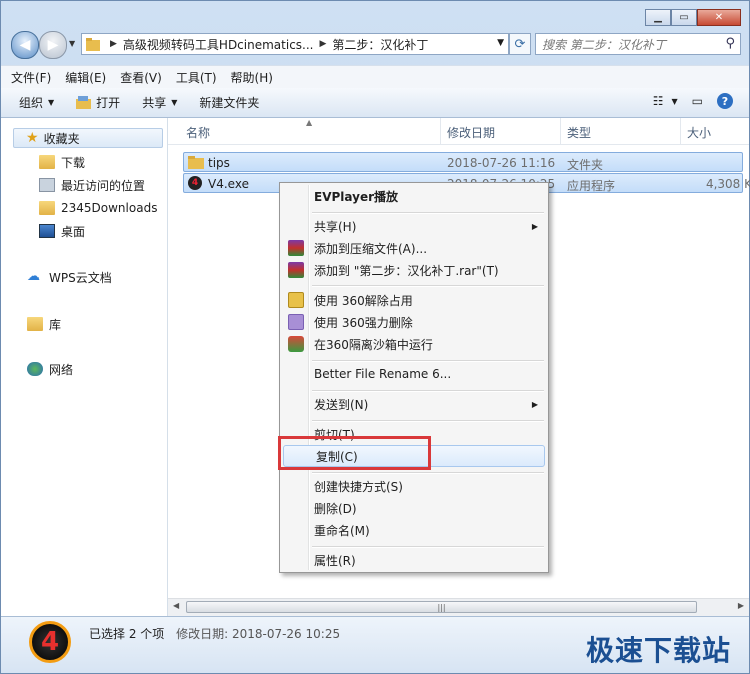  Describe the element at coordinates (31, 77) in the screenshot. I see `menu-file: 文件(F)` at that location.